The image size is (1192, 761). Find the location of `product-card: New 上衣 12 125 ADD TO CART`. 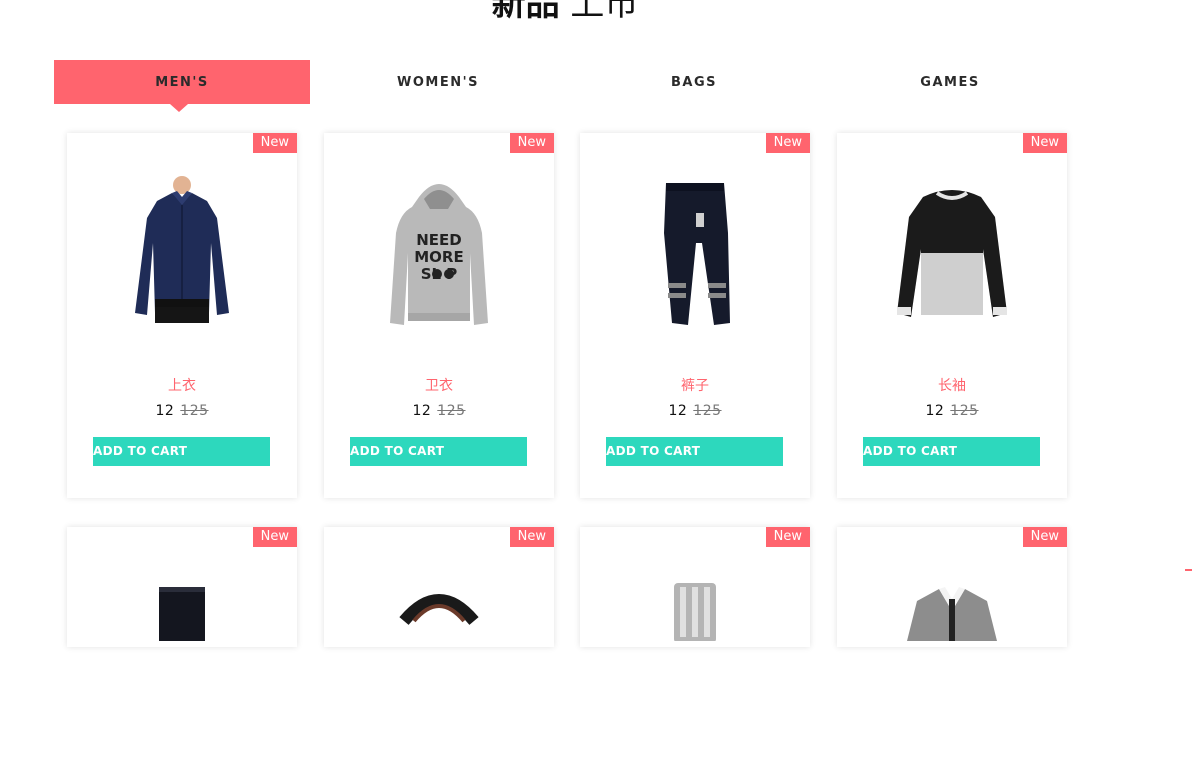

product-card: New 上衣 12 125 ADD TO CART is located at coordinates (182, 315).